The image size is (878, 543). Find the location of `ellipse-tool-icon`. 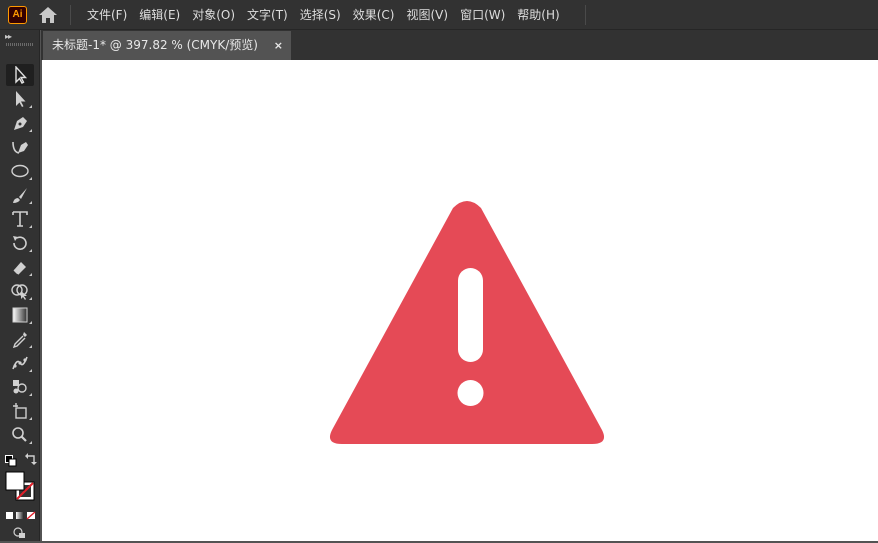

ellipse-tool-icon is located at coordinates (20, 171).